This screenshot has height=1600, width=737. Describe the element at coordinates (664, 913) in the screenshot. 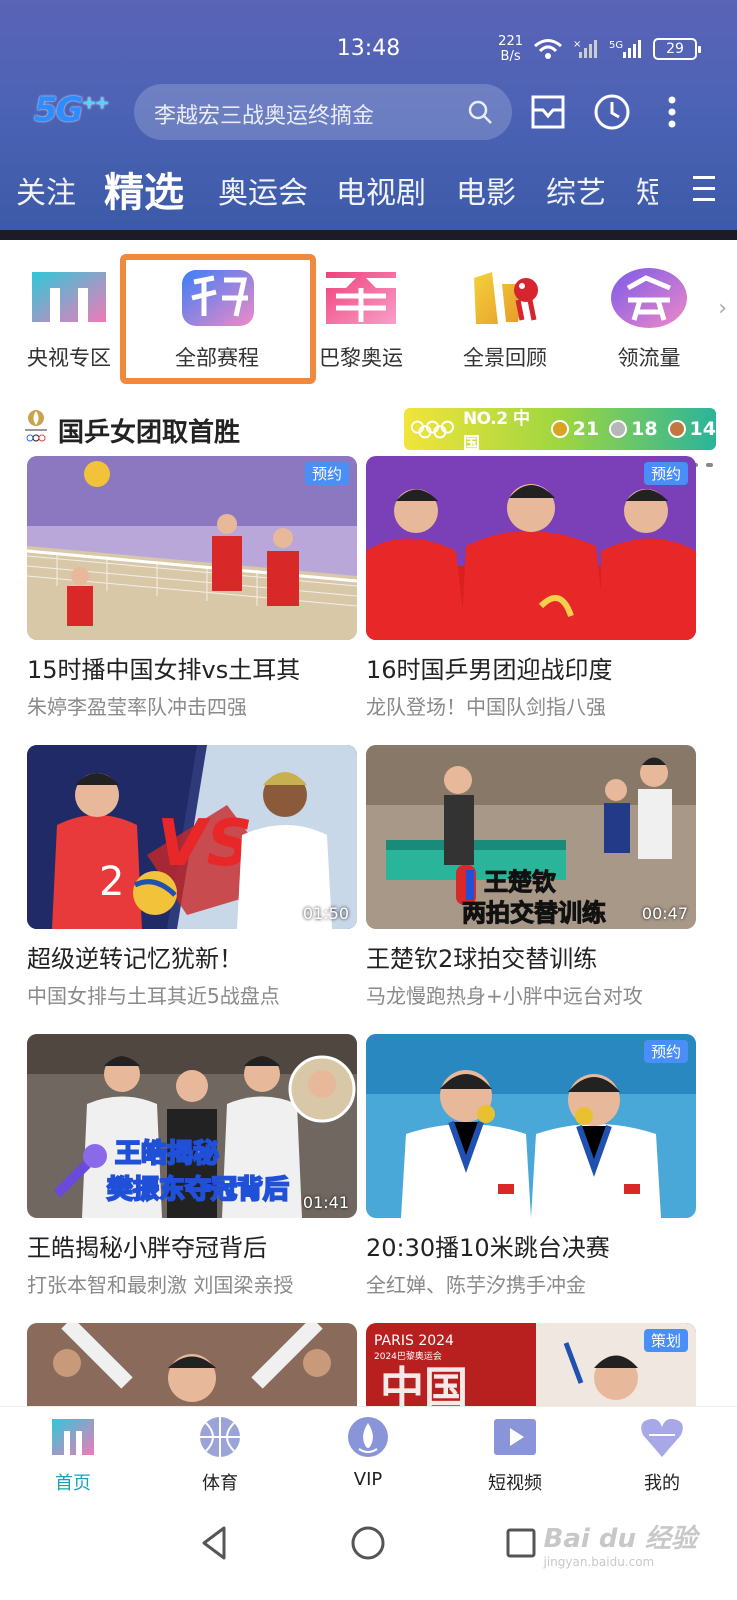

I see `video-duration: 00:47` at that location.